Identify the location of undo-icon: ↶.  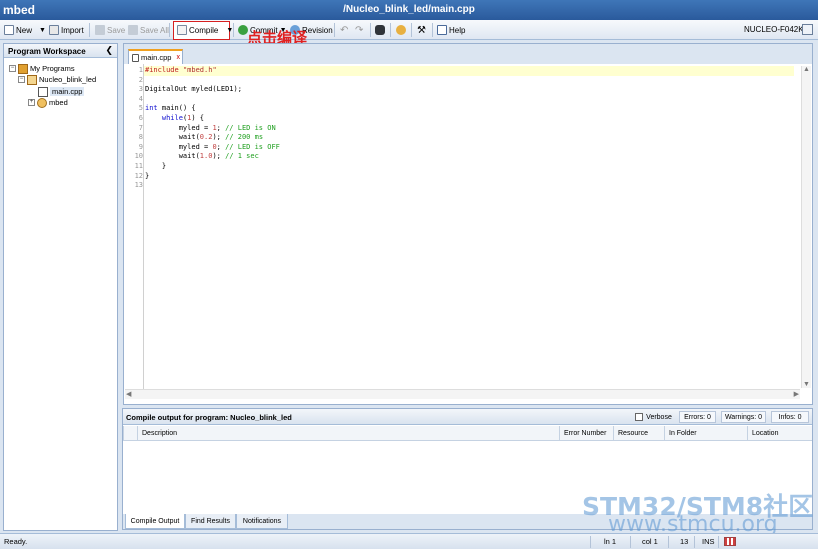
(344, 30).